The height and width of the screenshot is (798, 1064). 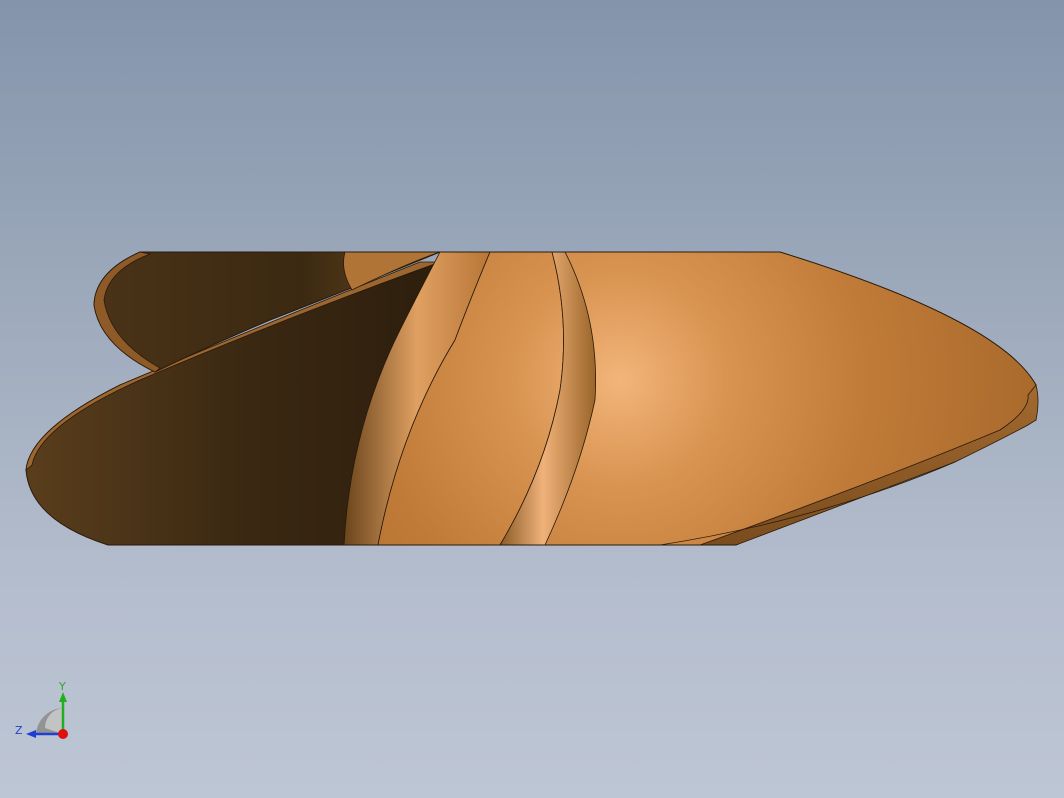 I want to click on z-axis-label: Z, so click(x=19, y=730).